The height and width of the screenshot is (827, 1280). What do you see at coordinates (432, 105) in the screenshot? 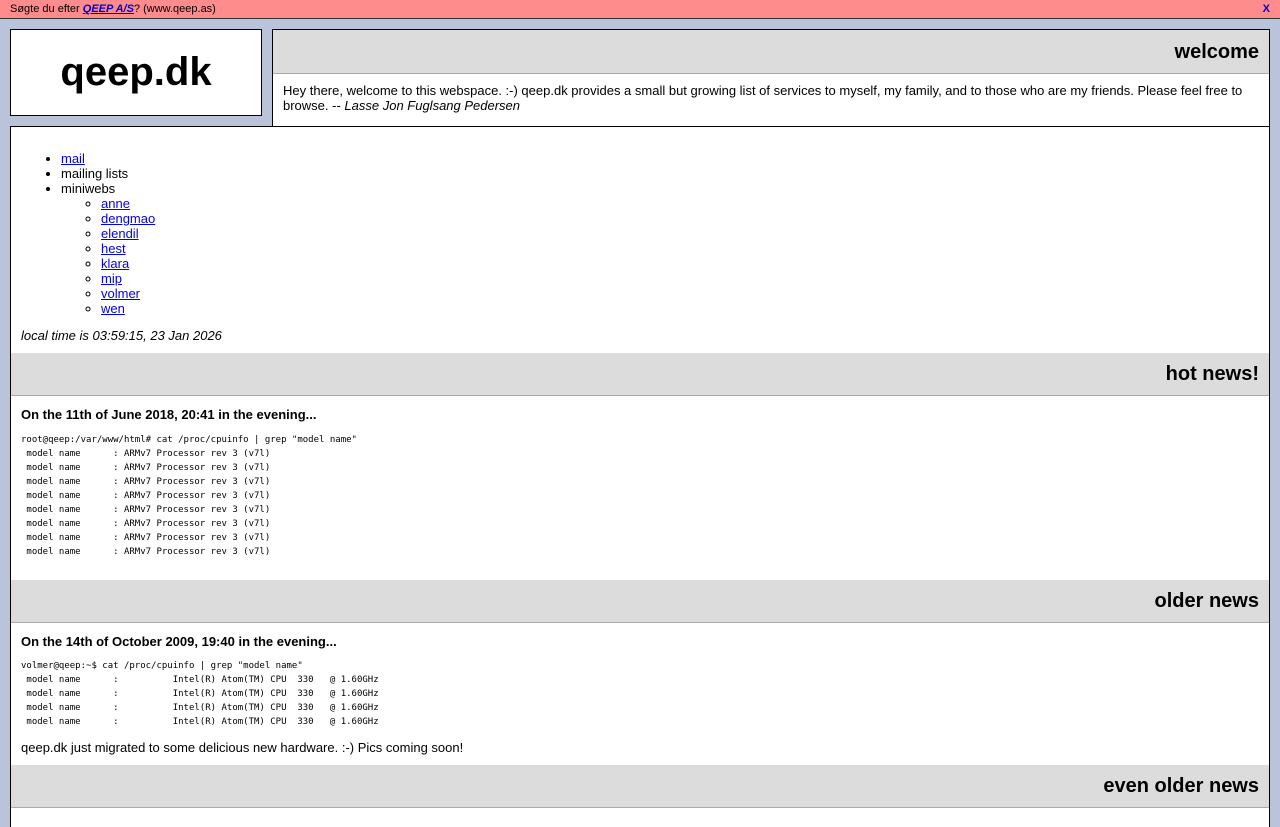
I see `welcome-author: Lasse Jon Fuglsang Pedersen` at bounding box center [432, 105].